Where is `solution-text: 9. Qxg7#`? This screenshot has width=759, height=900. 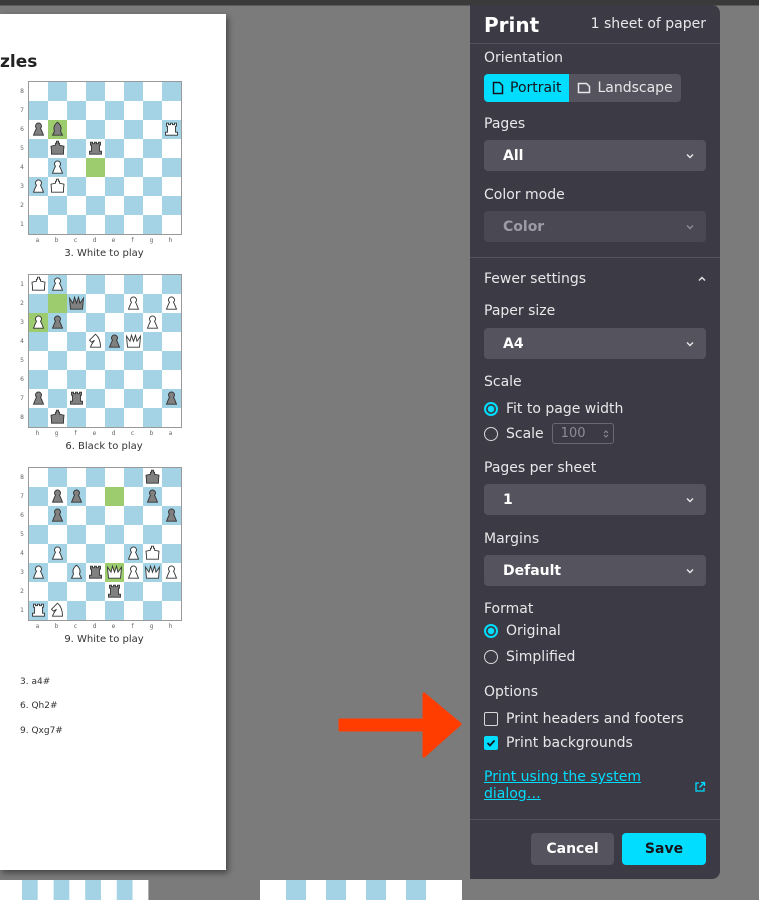
solution-text: 9. Qxg7# is located at coordinates (41, 731).